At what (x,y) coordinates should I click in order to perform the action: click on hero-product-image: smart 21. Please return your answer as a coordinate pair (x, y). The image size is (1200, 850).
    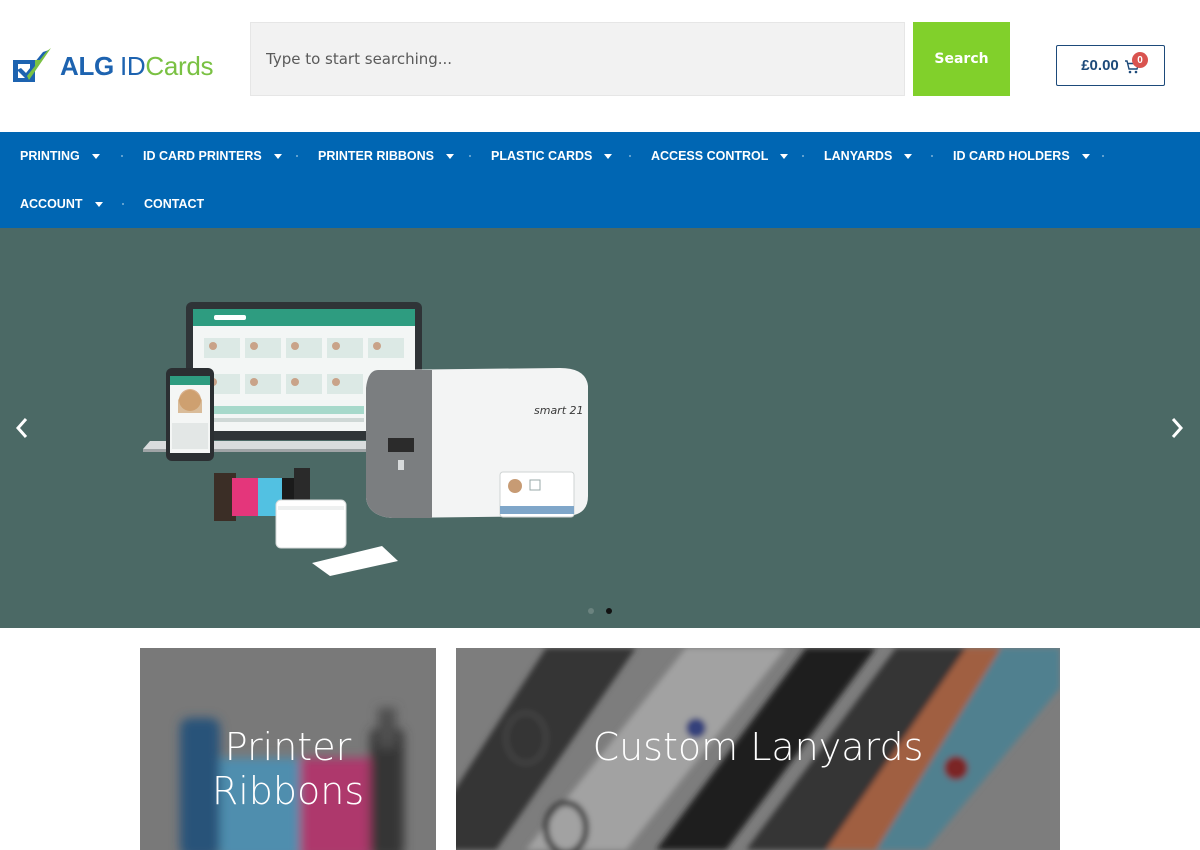
    Looking at the image, I should click on (365, 439).